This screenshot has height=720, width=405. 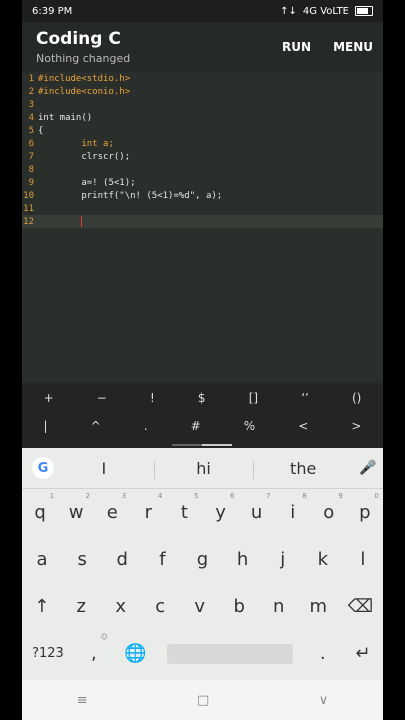 I want to click on space-key, so click(x=229, y=653).